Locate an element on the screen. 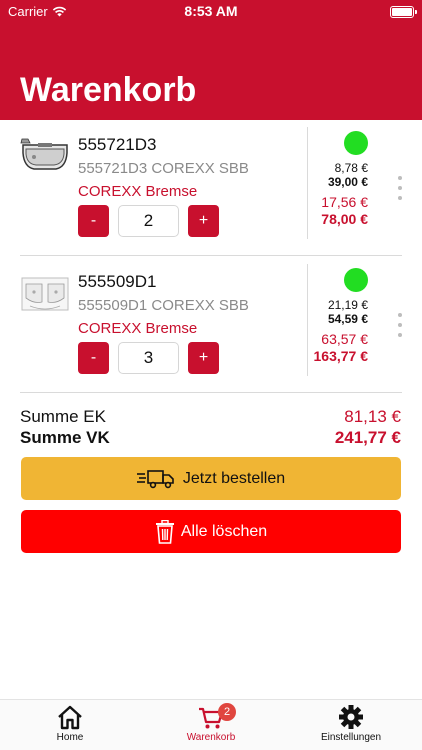 Image resolution: width=422 pixels, height=750 pixels. tab-settings-label: Einstellungen is located at coordinates (351, 737).